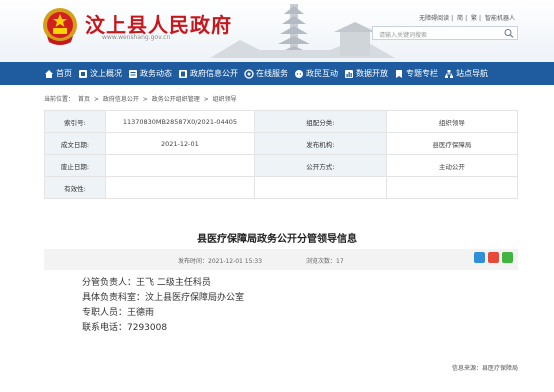 The image size is (554, 392). Describe the element at coordinates (75, 165) in the screenshot. I see `repeal-label: 废止日期:` at that location.